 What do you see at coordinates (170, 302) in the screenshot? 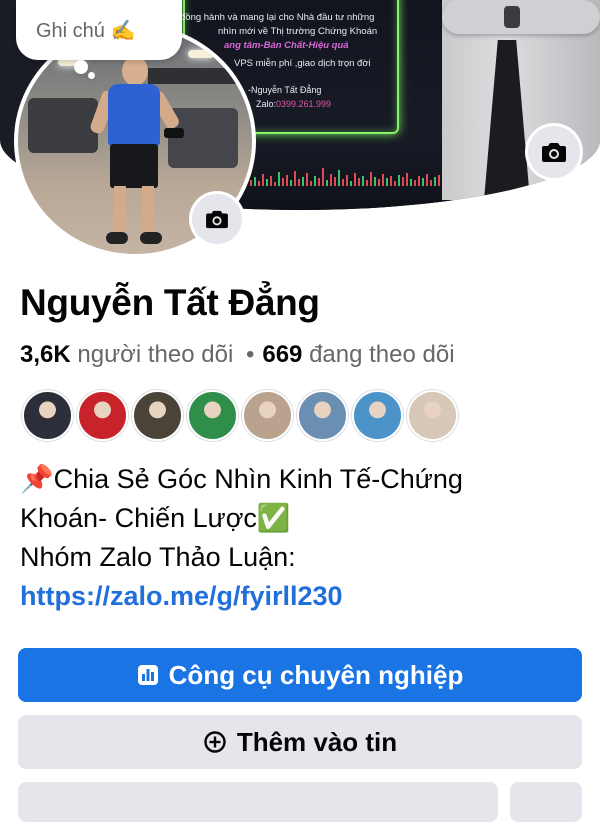
I see `profile-name: Nguyễn Tất Đẳng` at bounding box center [170, 302].